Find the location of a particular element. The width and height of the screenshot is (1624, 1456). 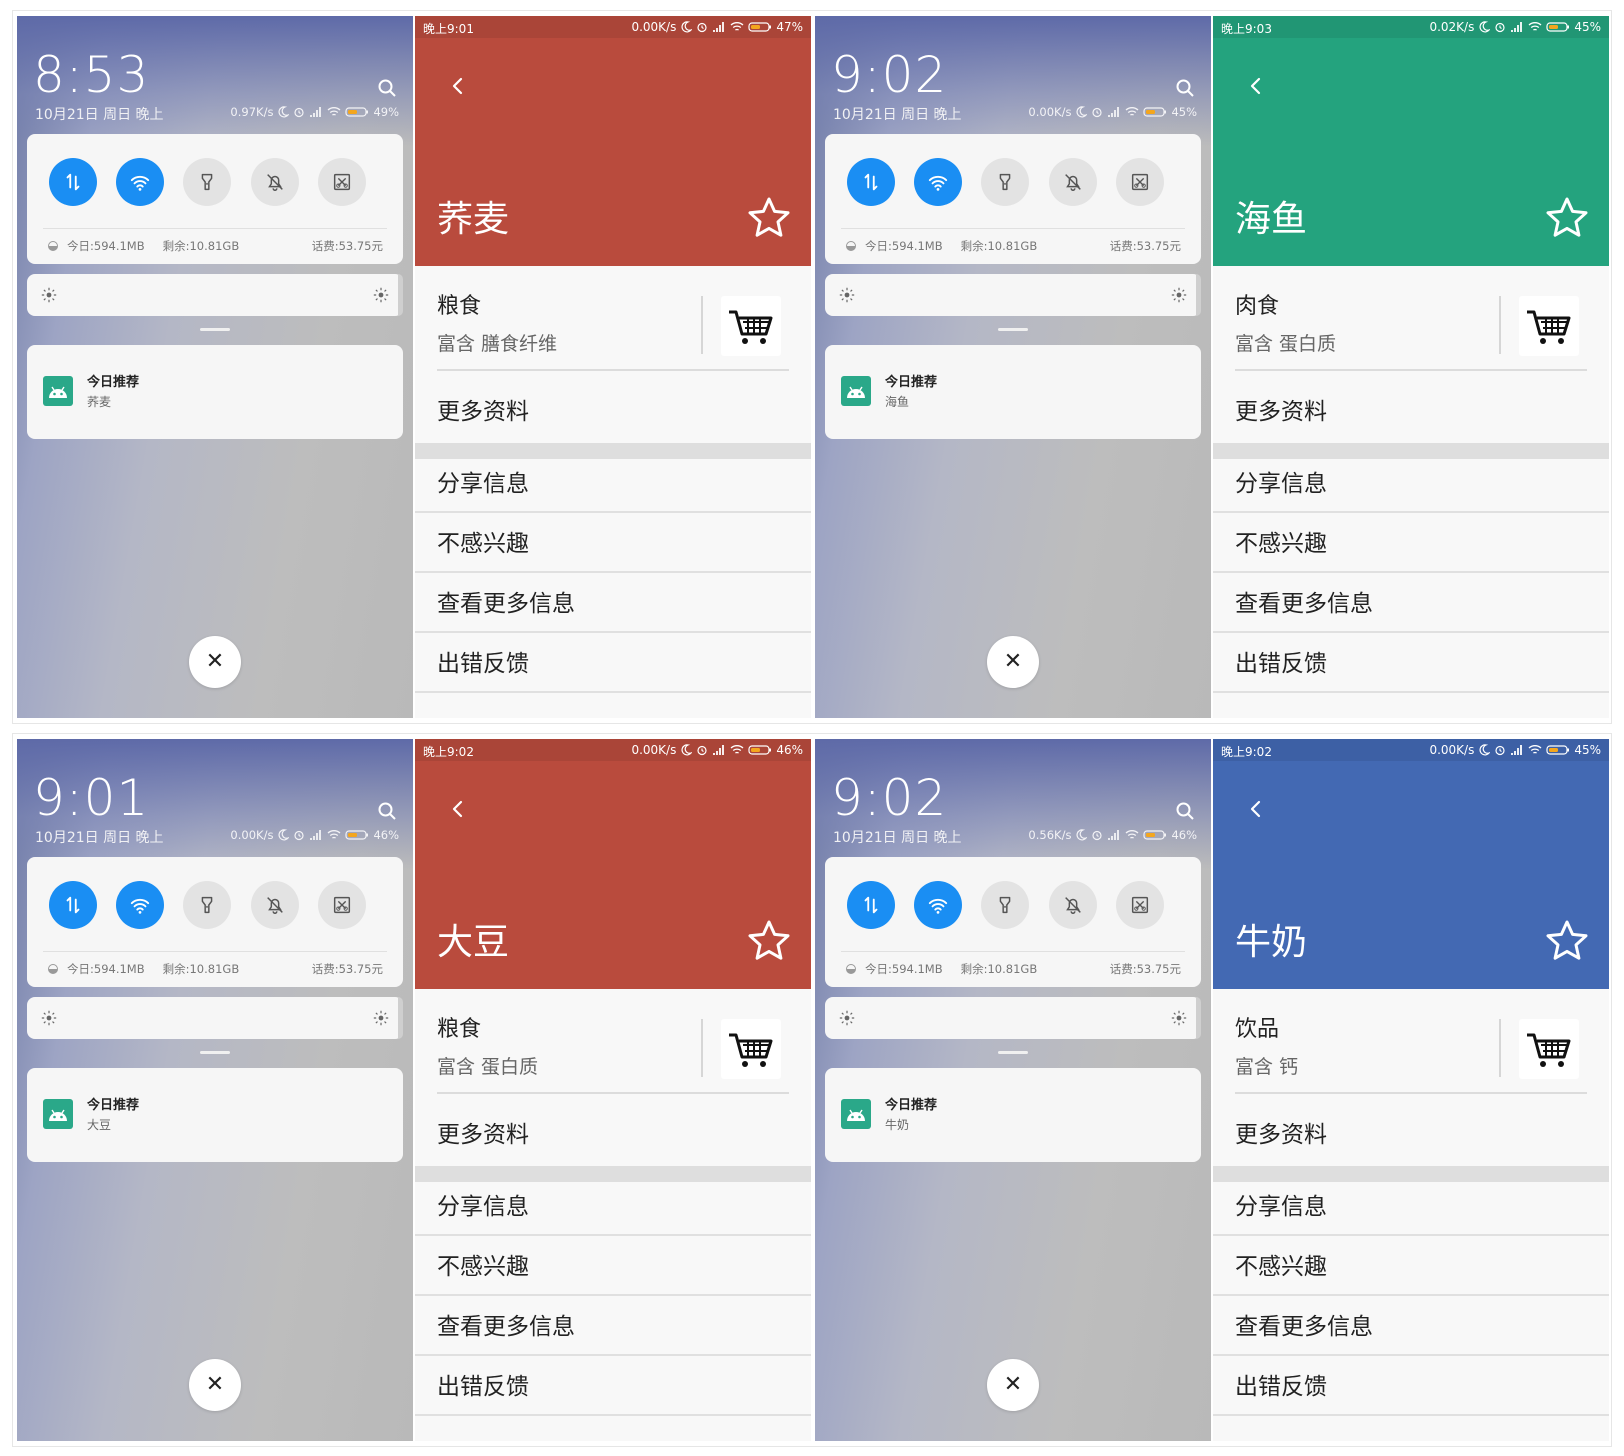

wifi-icon is located at coordinates (140, 906).